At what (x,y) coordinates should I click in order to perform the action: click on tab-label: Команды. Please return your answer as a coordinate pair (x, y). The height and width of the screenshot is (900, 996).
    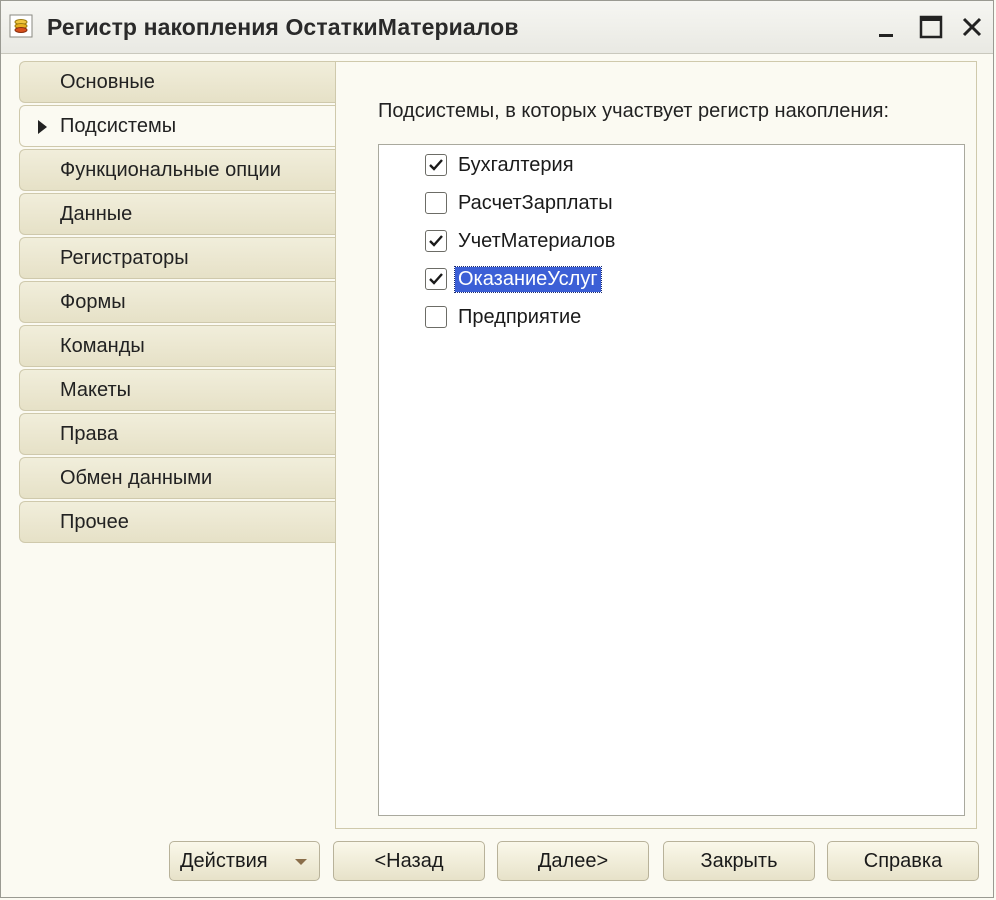
    Looking at the image, I should click on (102, 346).